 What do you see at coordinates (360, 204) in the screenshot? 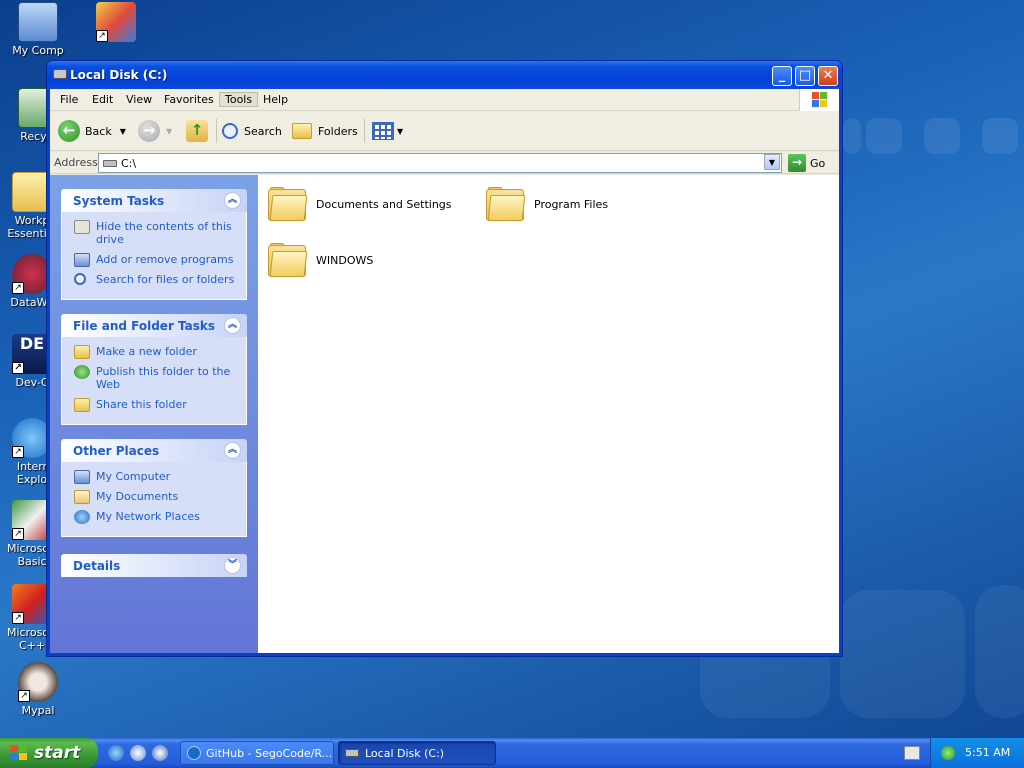
I see `folder-item: Documents and Settings` at bounding box center [360, 204].